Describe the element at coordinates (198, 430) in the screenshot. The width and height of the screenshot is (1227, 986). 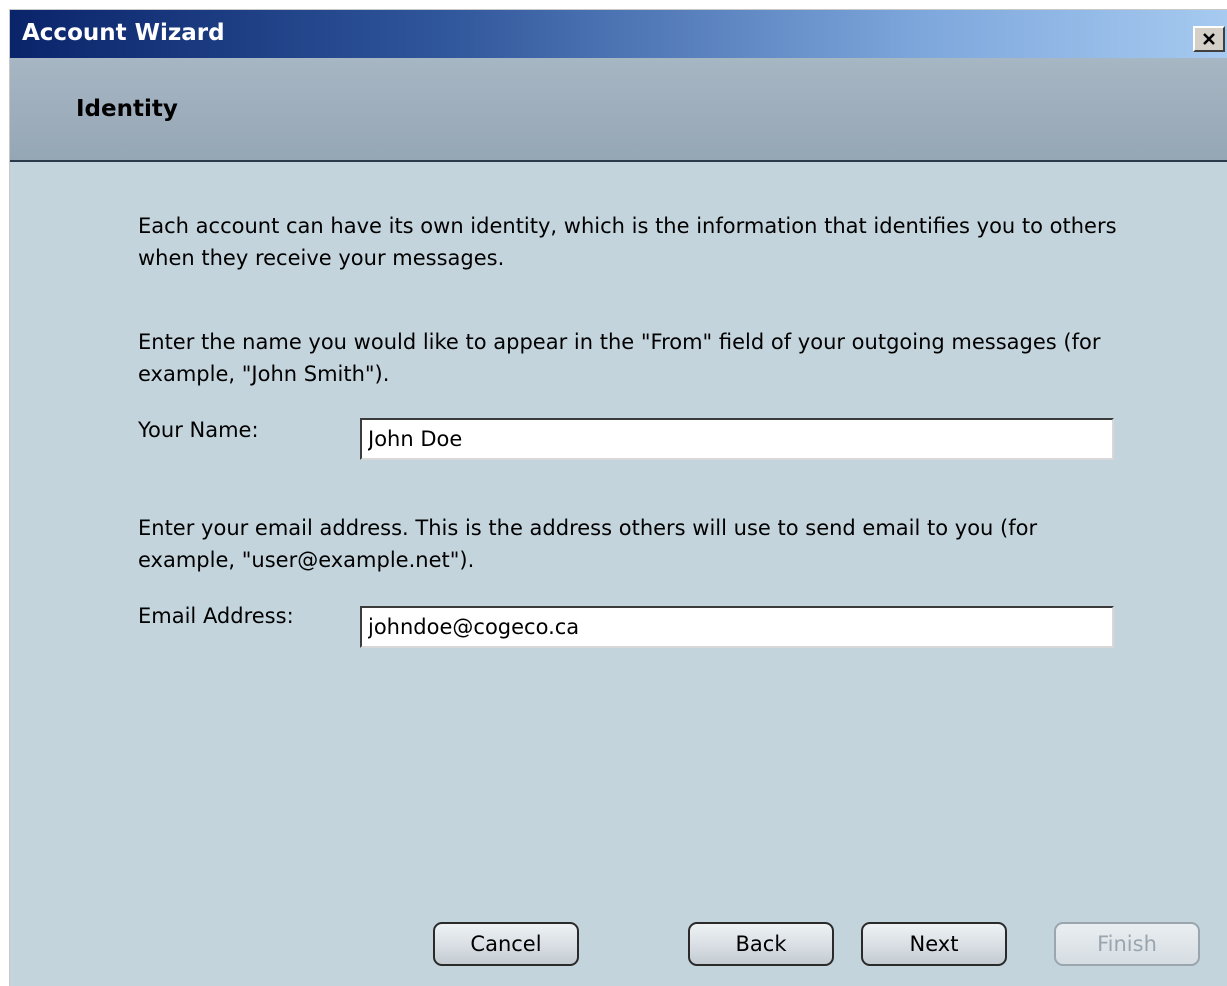
I see `your-name-label: Your Name:` at that location.